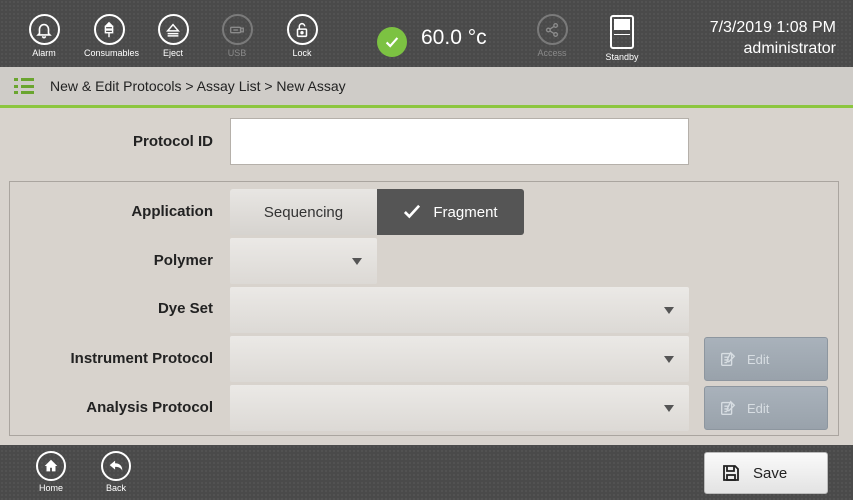 The height and width of the screenshot is (500, 853). Describe the element at coordinates (109, 29) in the screenshot. I see `consumables-icon` at that location.